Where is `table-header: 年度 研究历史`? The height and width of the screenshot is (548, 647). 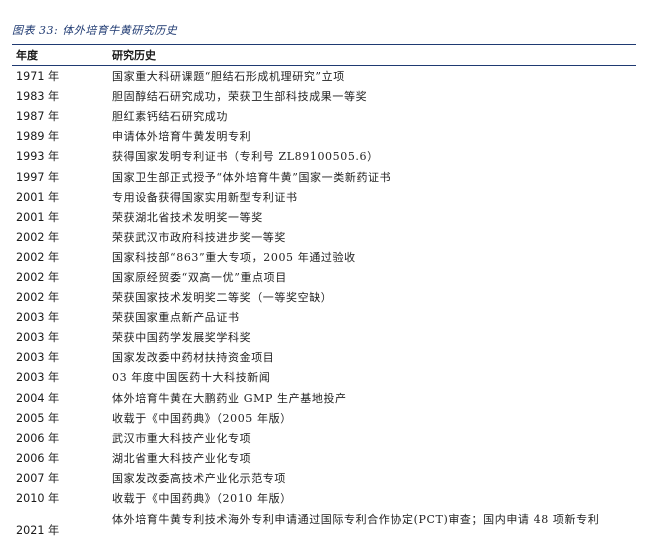
table-header: 年度 研究历史 is located at coordinates (324, 55).